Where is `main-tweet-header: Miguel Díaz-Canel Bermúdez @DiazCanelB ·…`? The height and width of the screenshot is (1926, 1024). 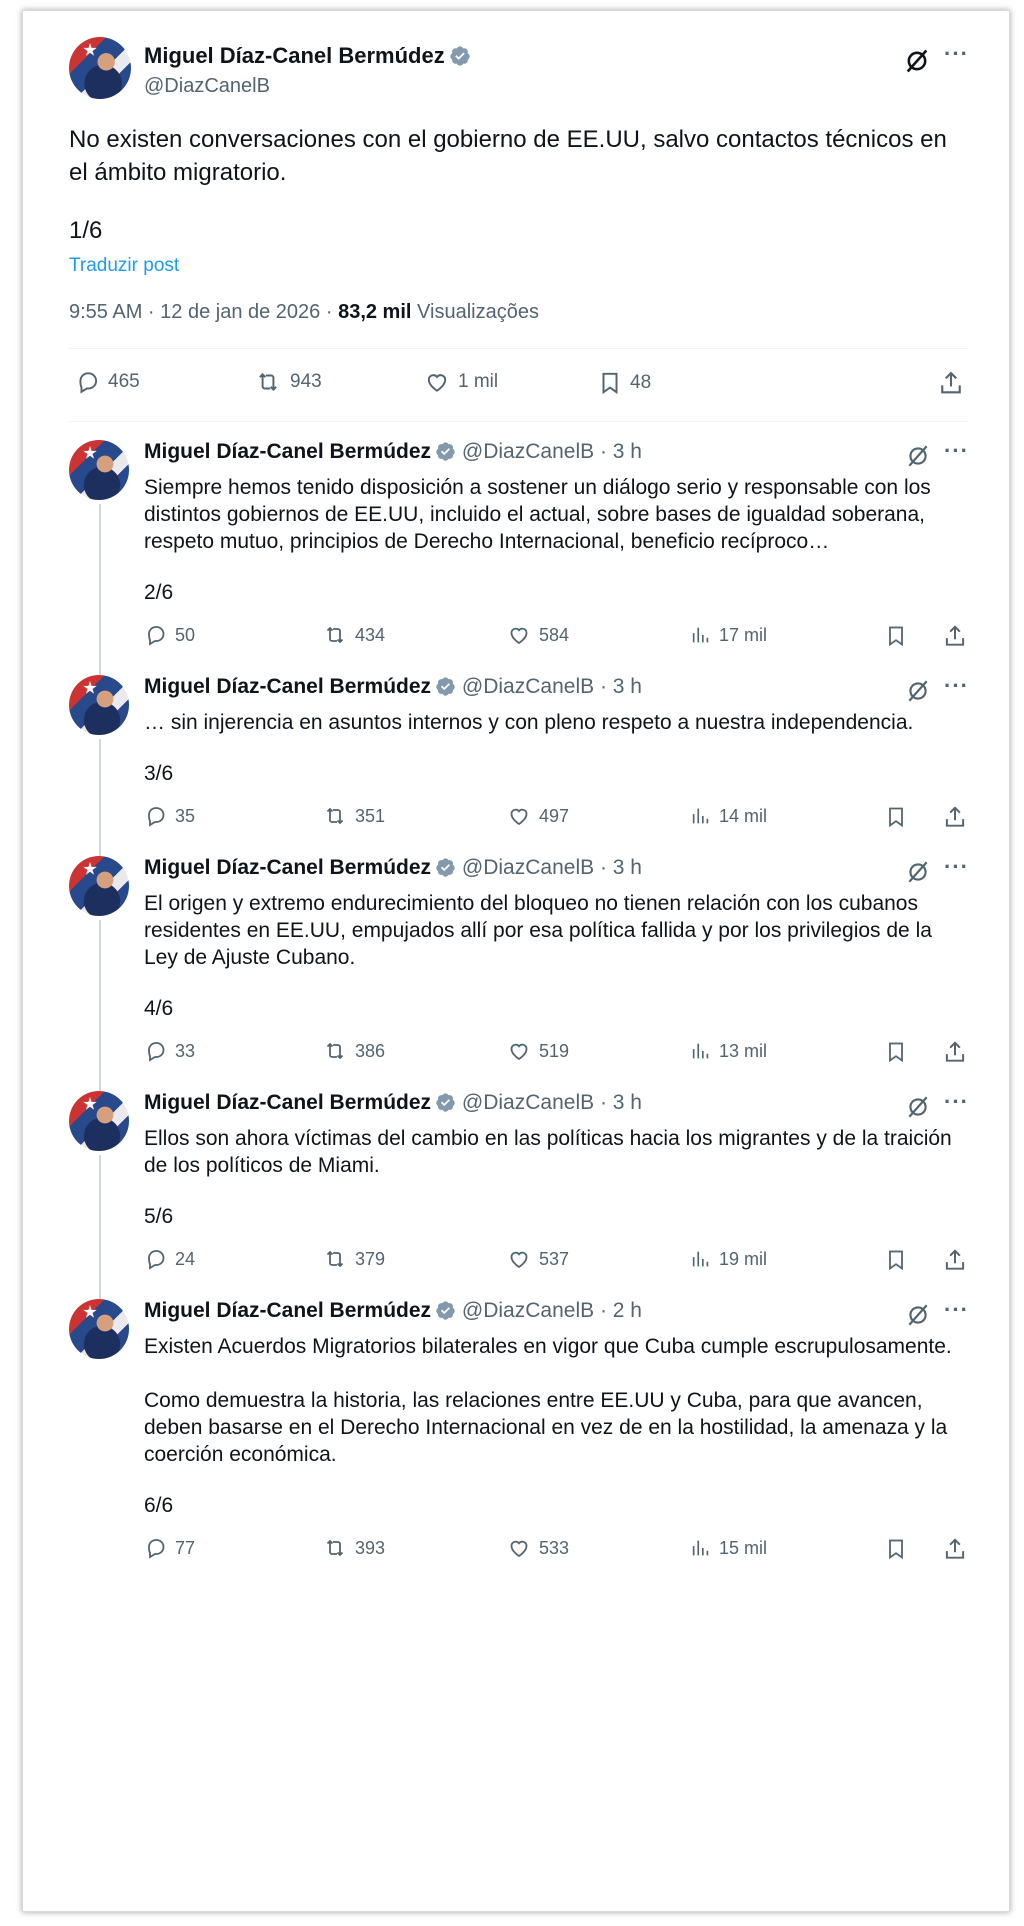 main-tweet-header: Miguel Díaz-Canel Bermúdez @DiazCanelB ·… is located at coordinates (519, 66).